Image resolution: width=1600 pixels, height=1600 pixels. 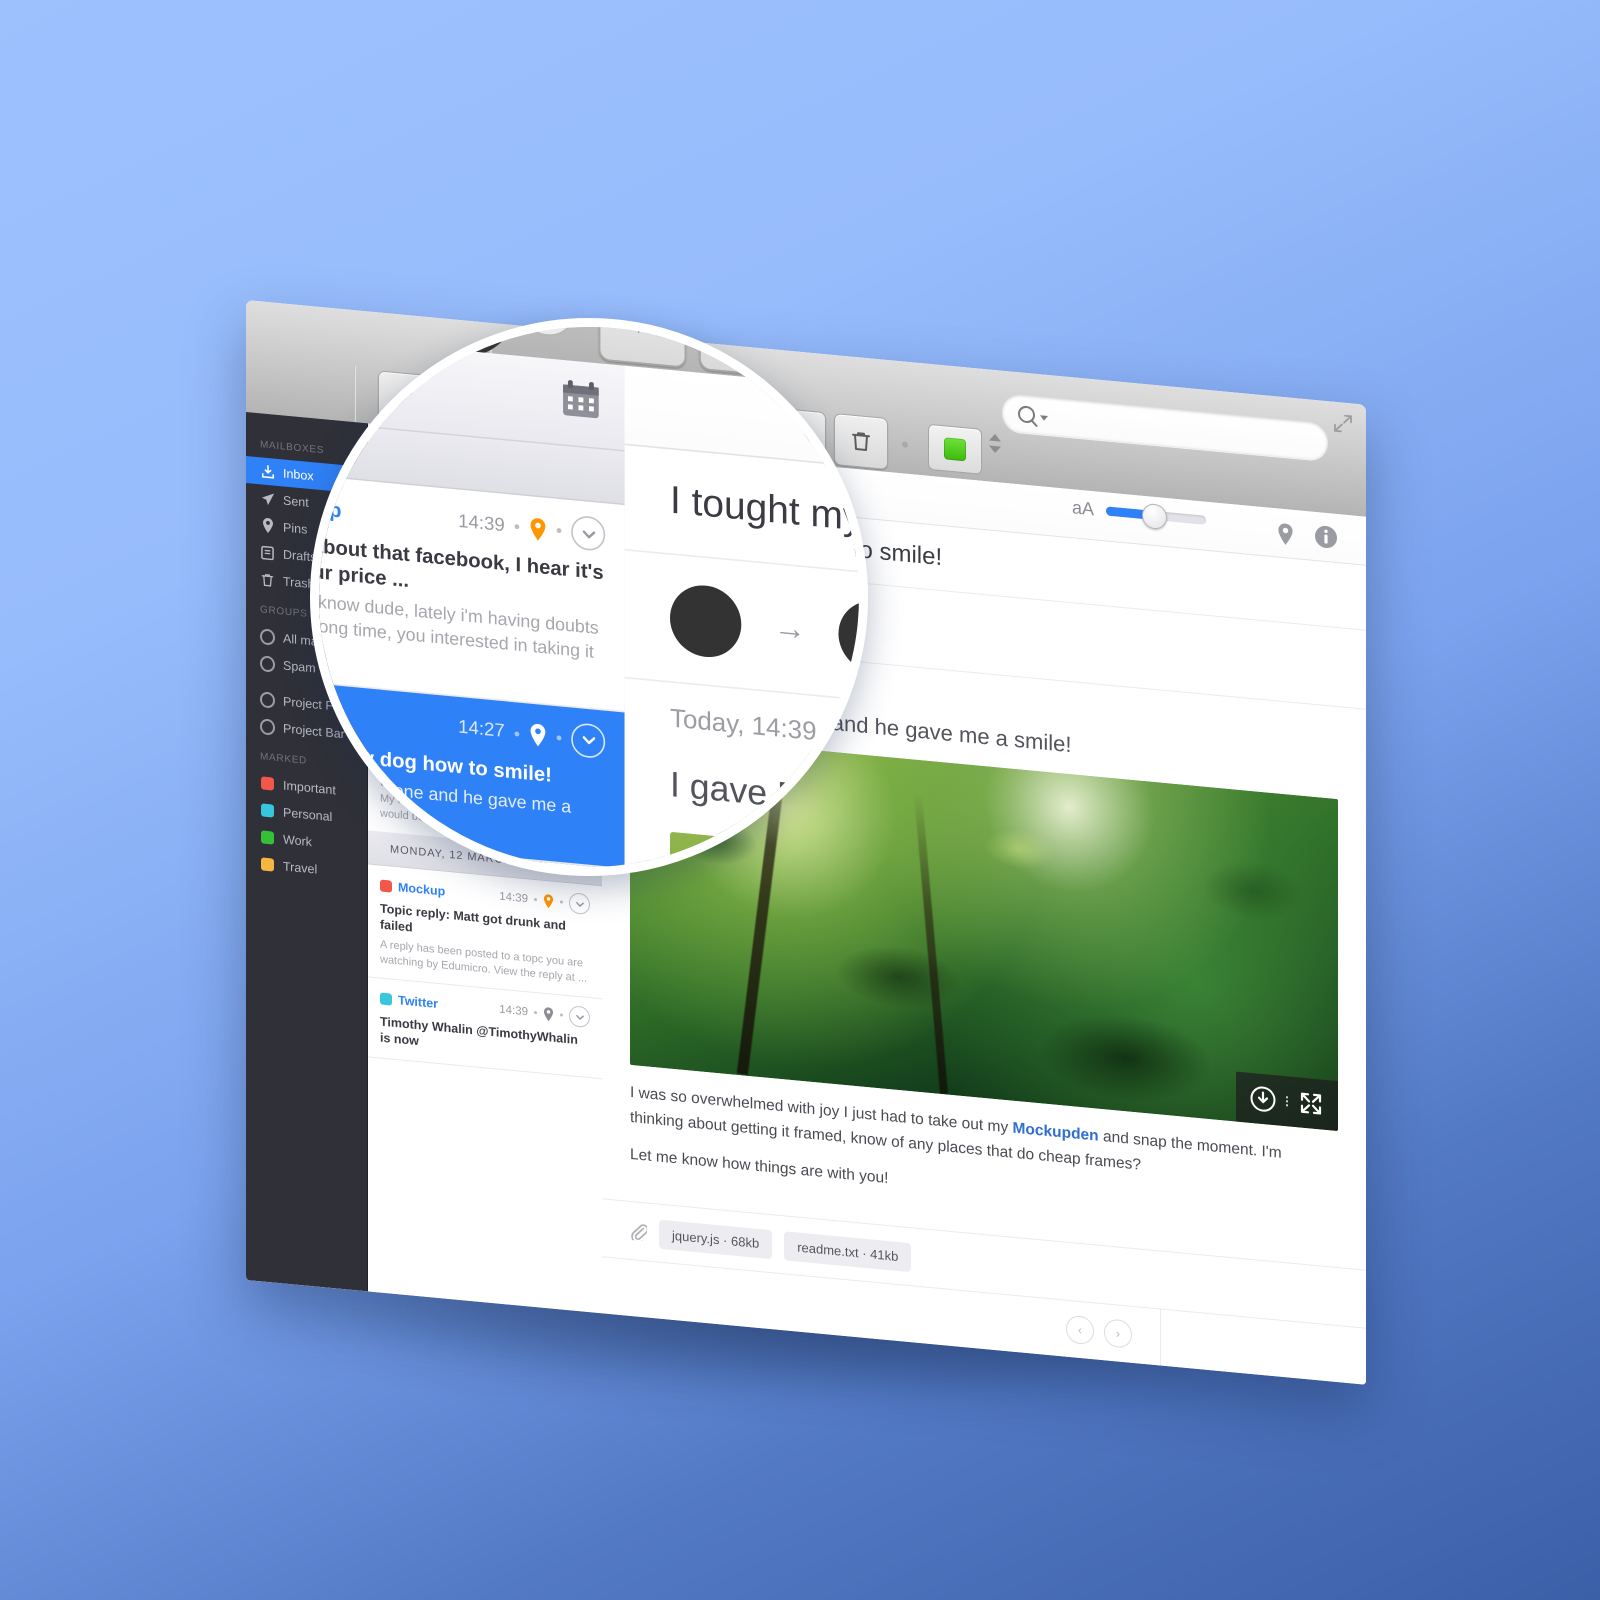 I want to click on reading-pane: aA I tought my dog how to smile!, so click(x=741, y=616).